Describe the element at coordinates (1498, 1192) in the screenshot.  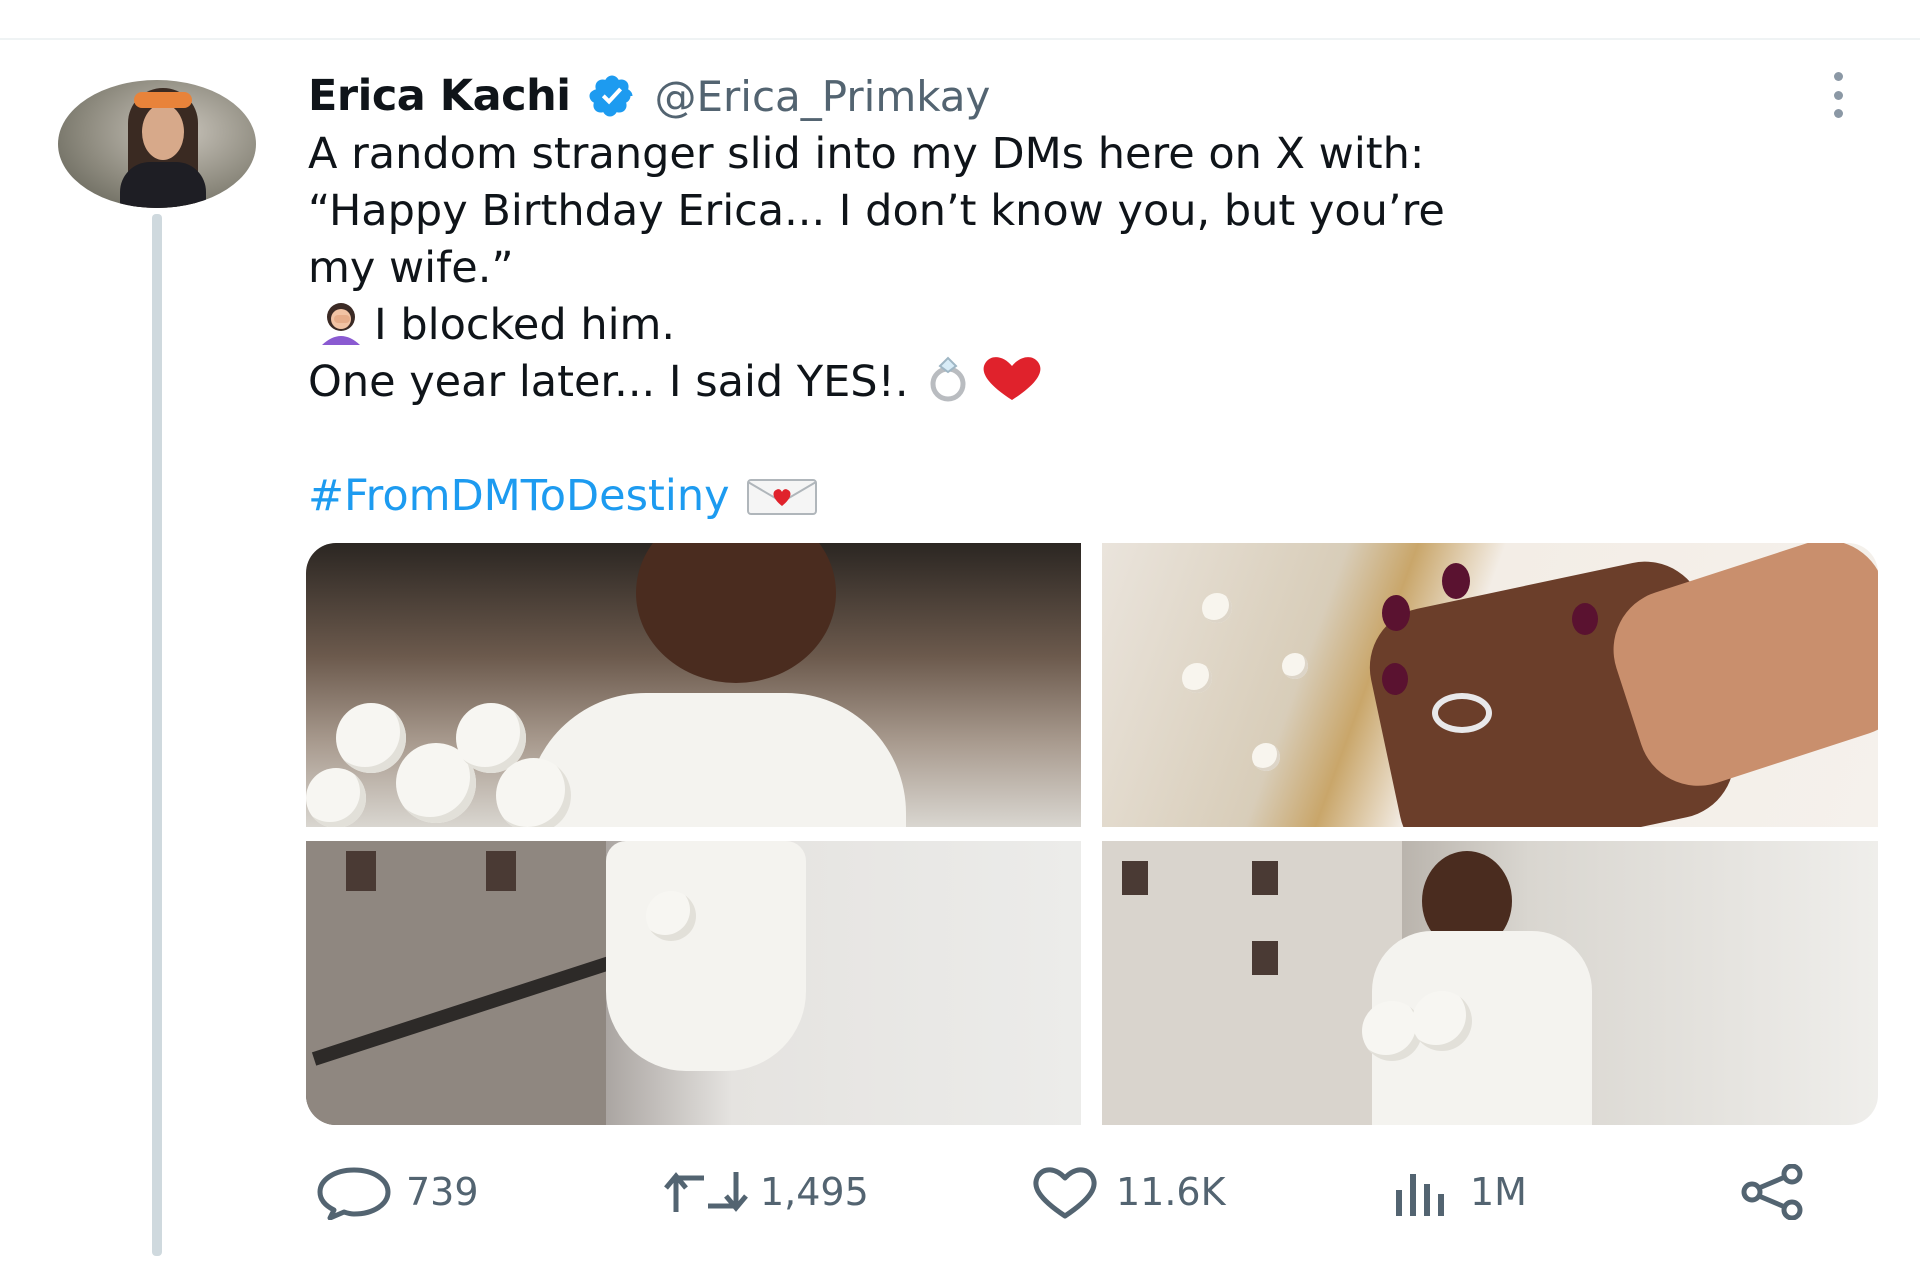
I see `views-count: 1M` at that location.